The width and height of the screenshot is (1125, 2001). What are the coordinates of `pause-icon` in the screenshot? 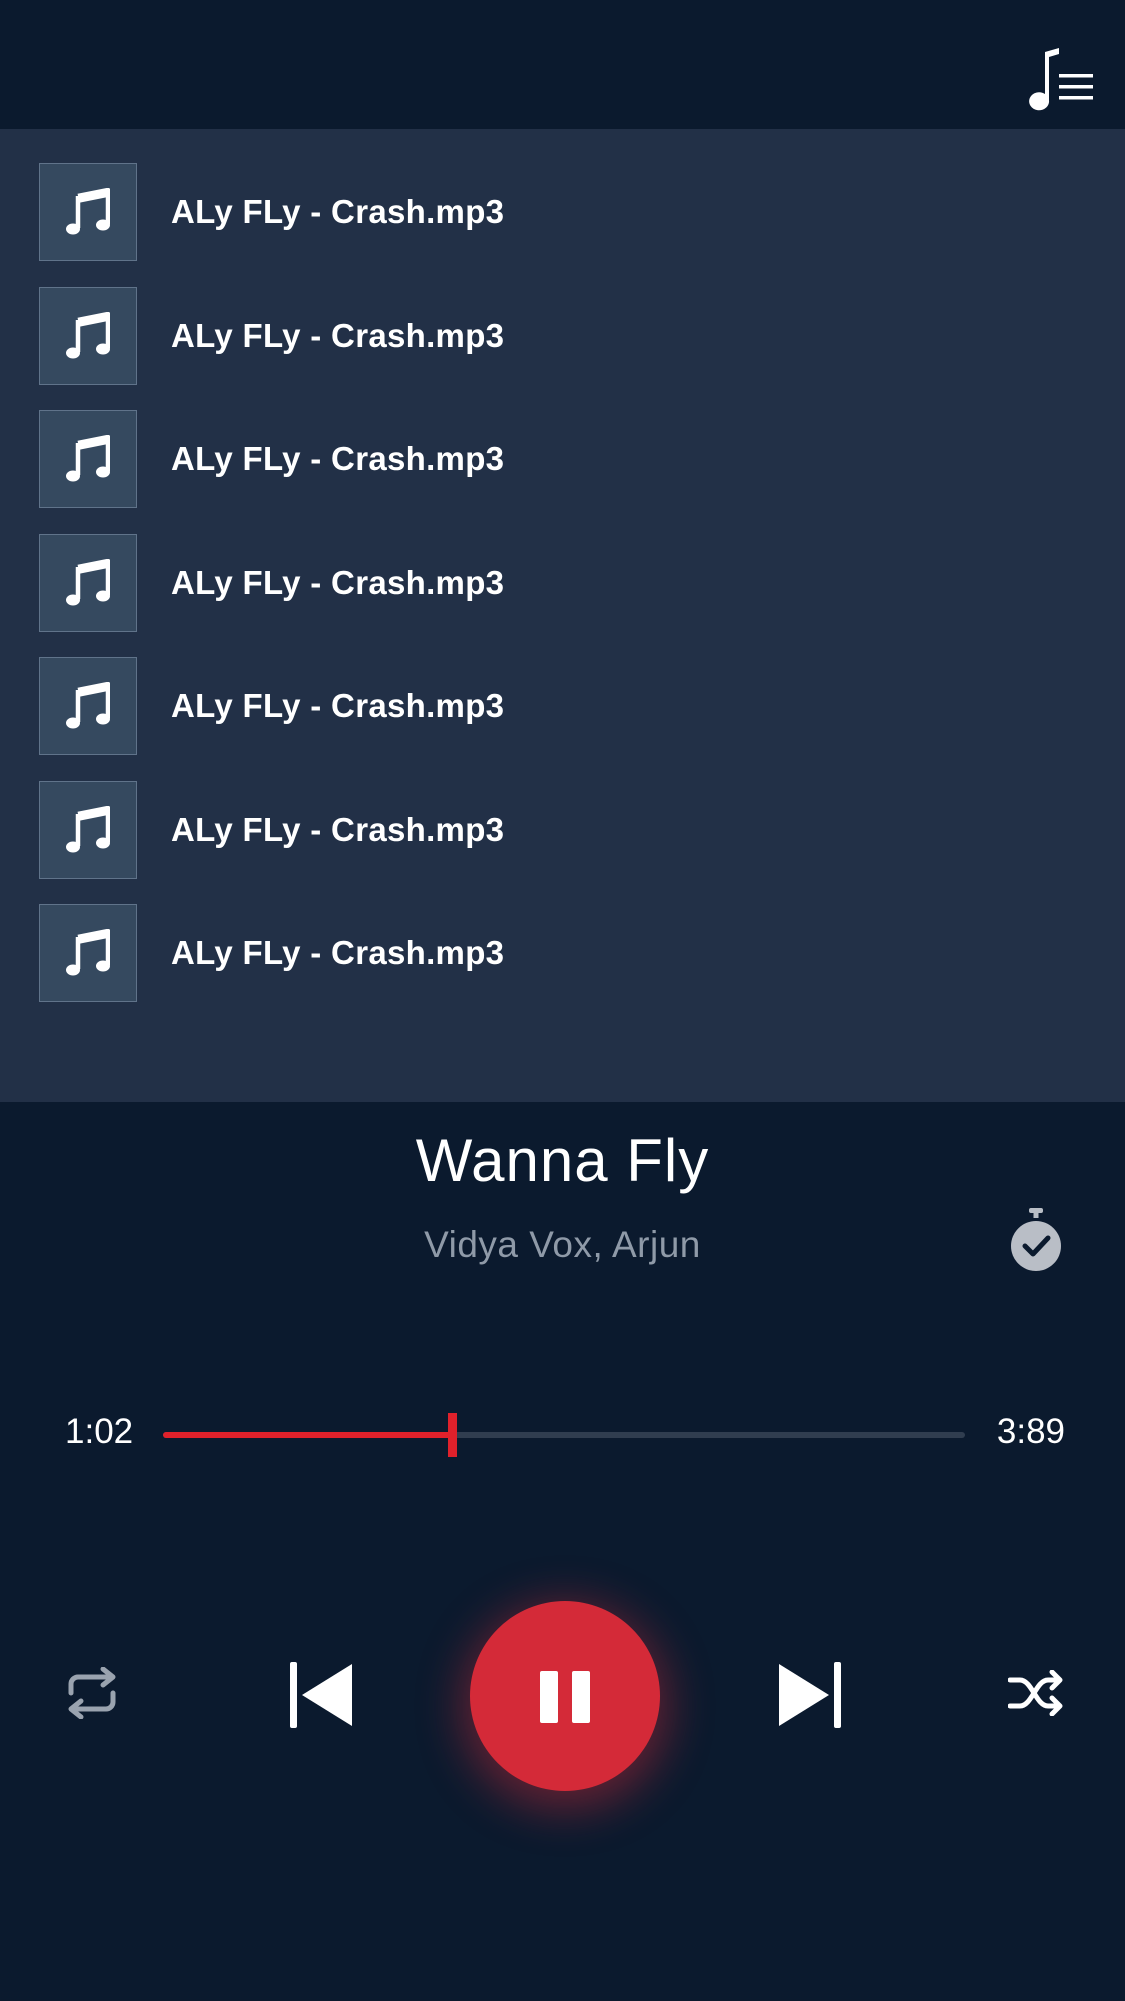 It's located at (565, 1697).